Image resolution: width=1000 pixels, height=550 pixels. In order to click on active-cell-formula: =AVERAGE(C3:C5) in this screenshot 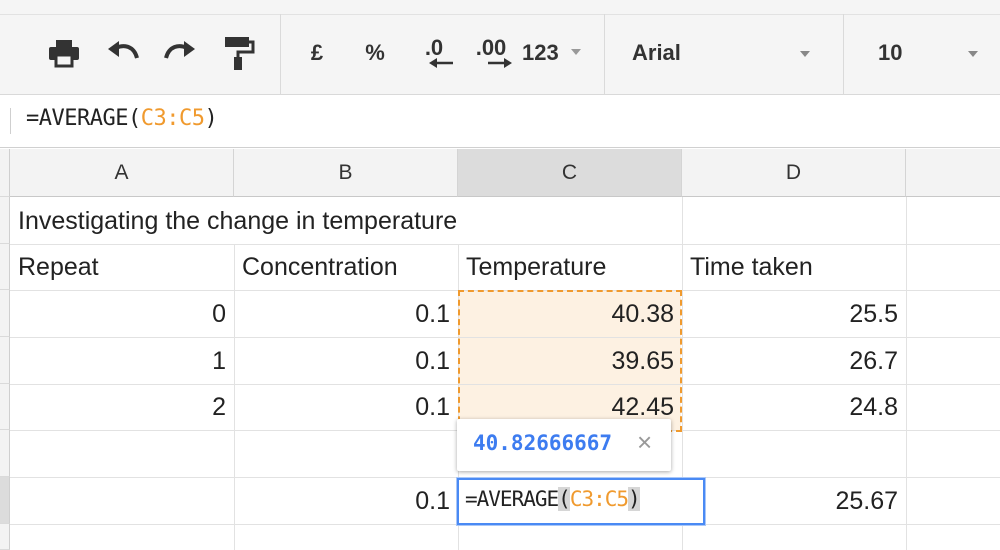, I will do `click(553, 499)`.